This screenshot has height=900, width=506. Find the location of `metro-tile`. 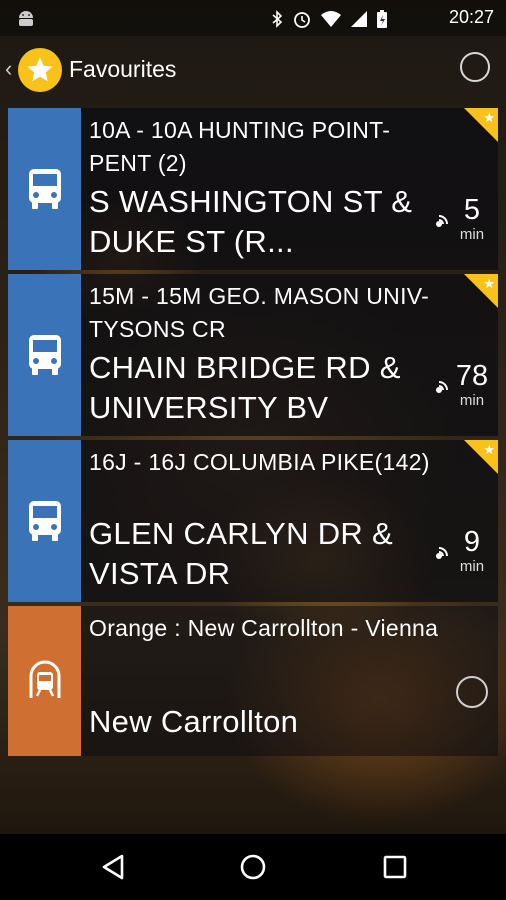

metro-tile is located at coordinates (44, 681).